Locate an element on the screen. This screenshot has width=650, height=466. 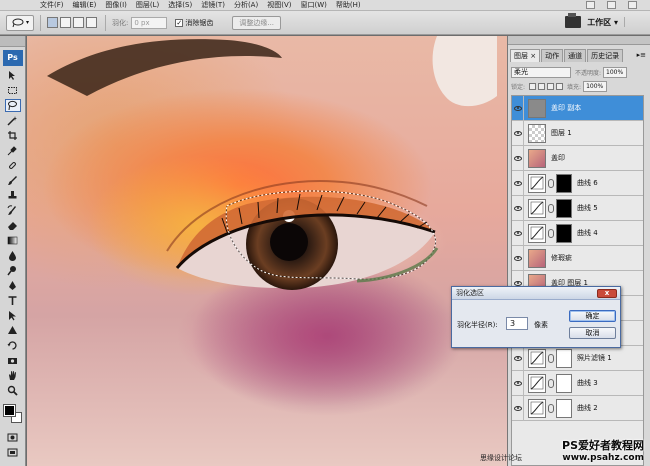
crop-tool is located at coordinates (13, 135).